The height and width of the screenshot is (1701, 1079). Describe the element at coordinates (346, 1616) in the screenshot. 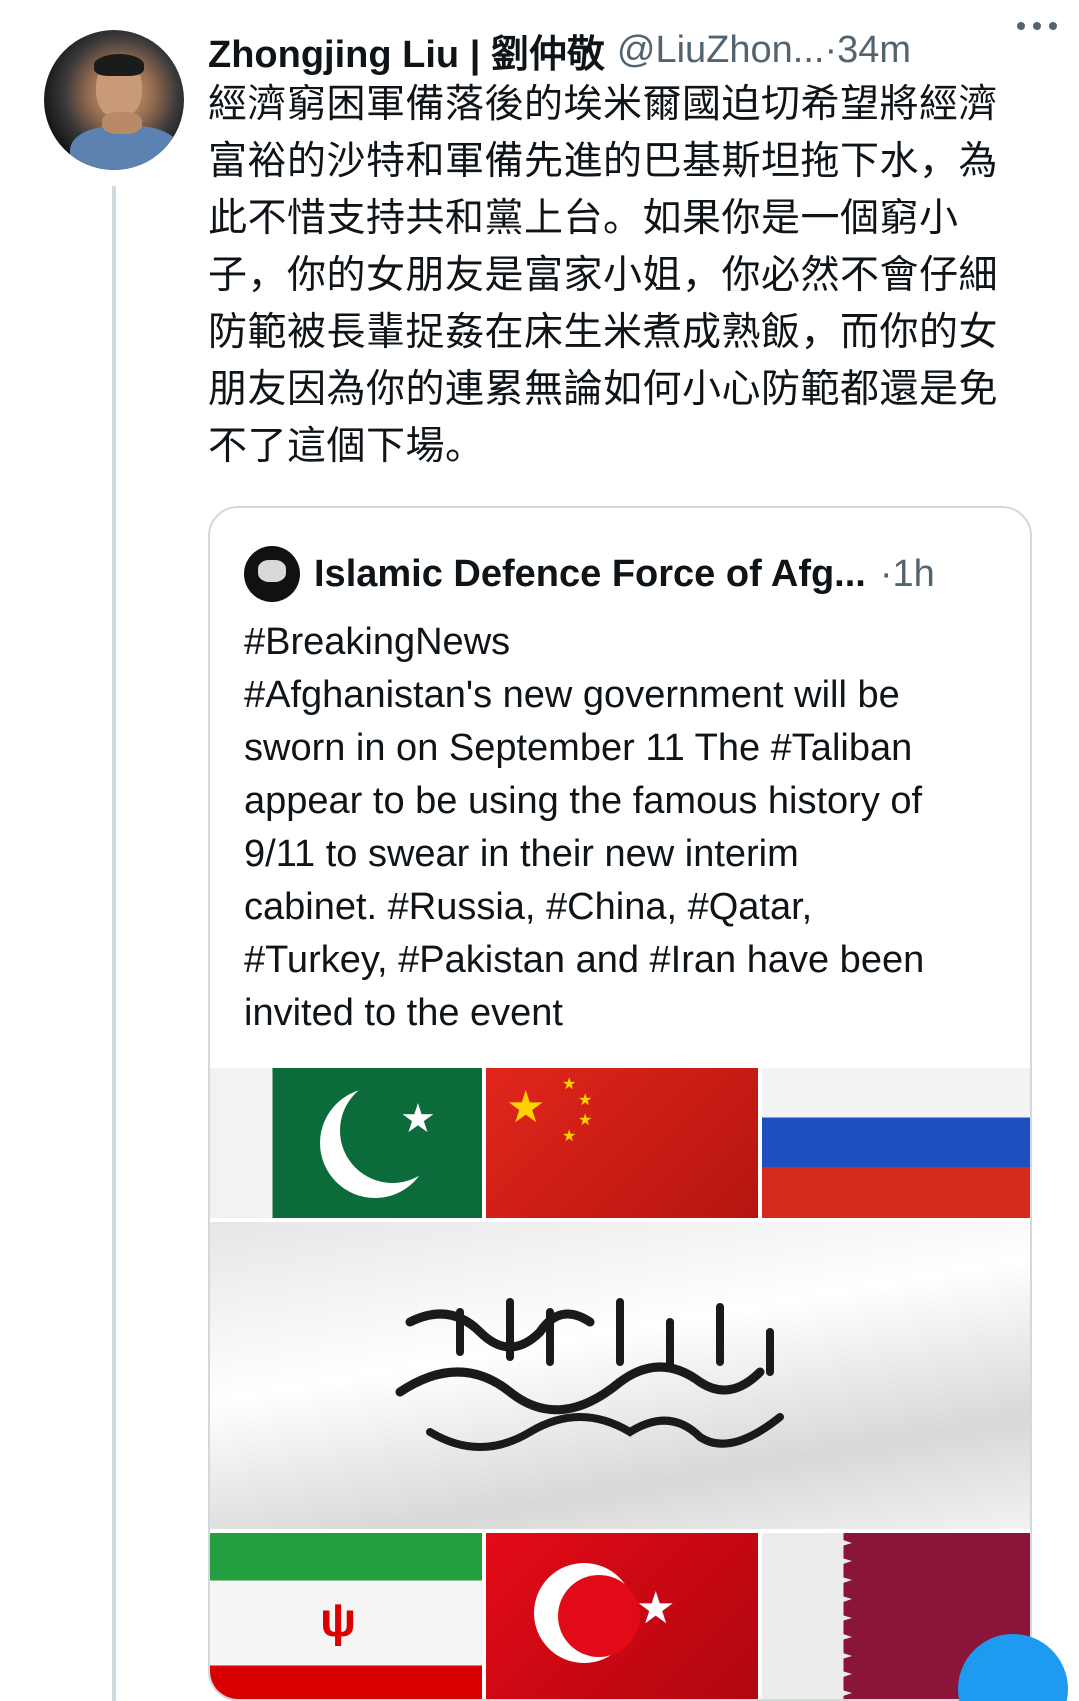

I see `iran-flag: ψ` at that location.